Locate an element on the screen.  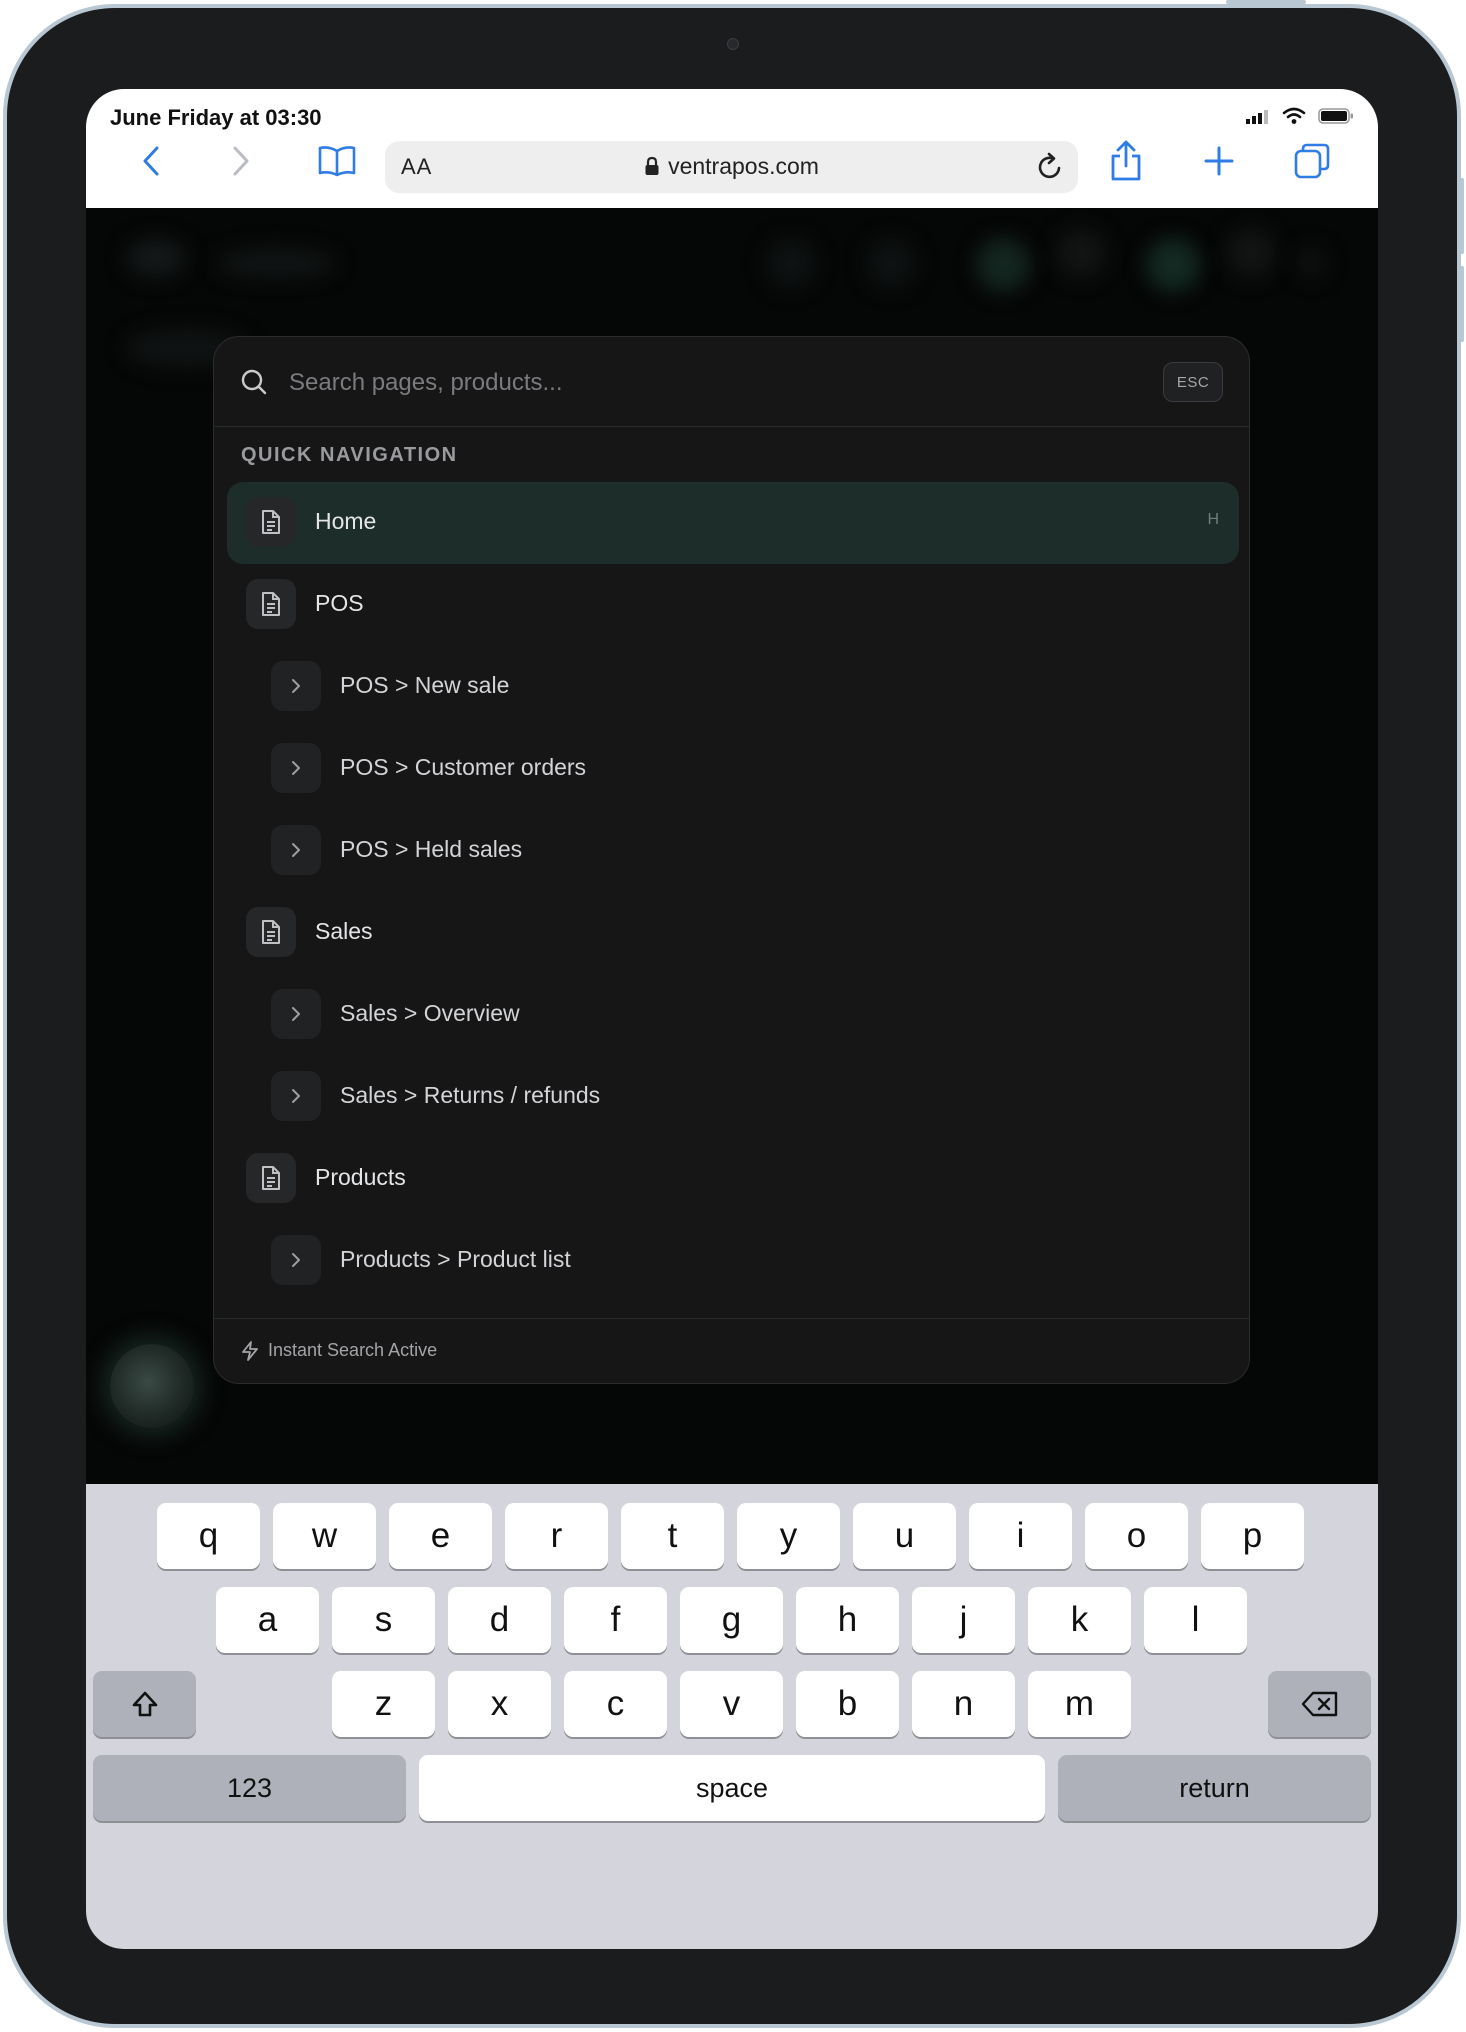
key-l: l is located at coordinates (1195, 1620).